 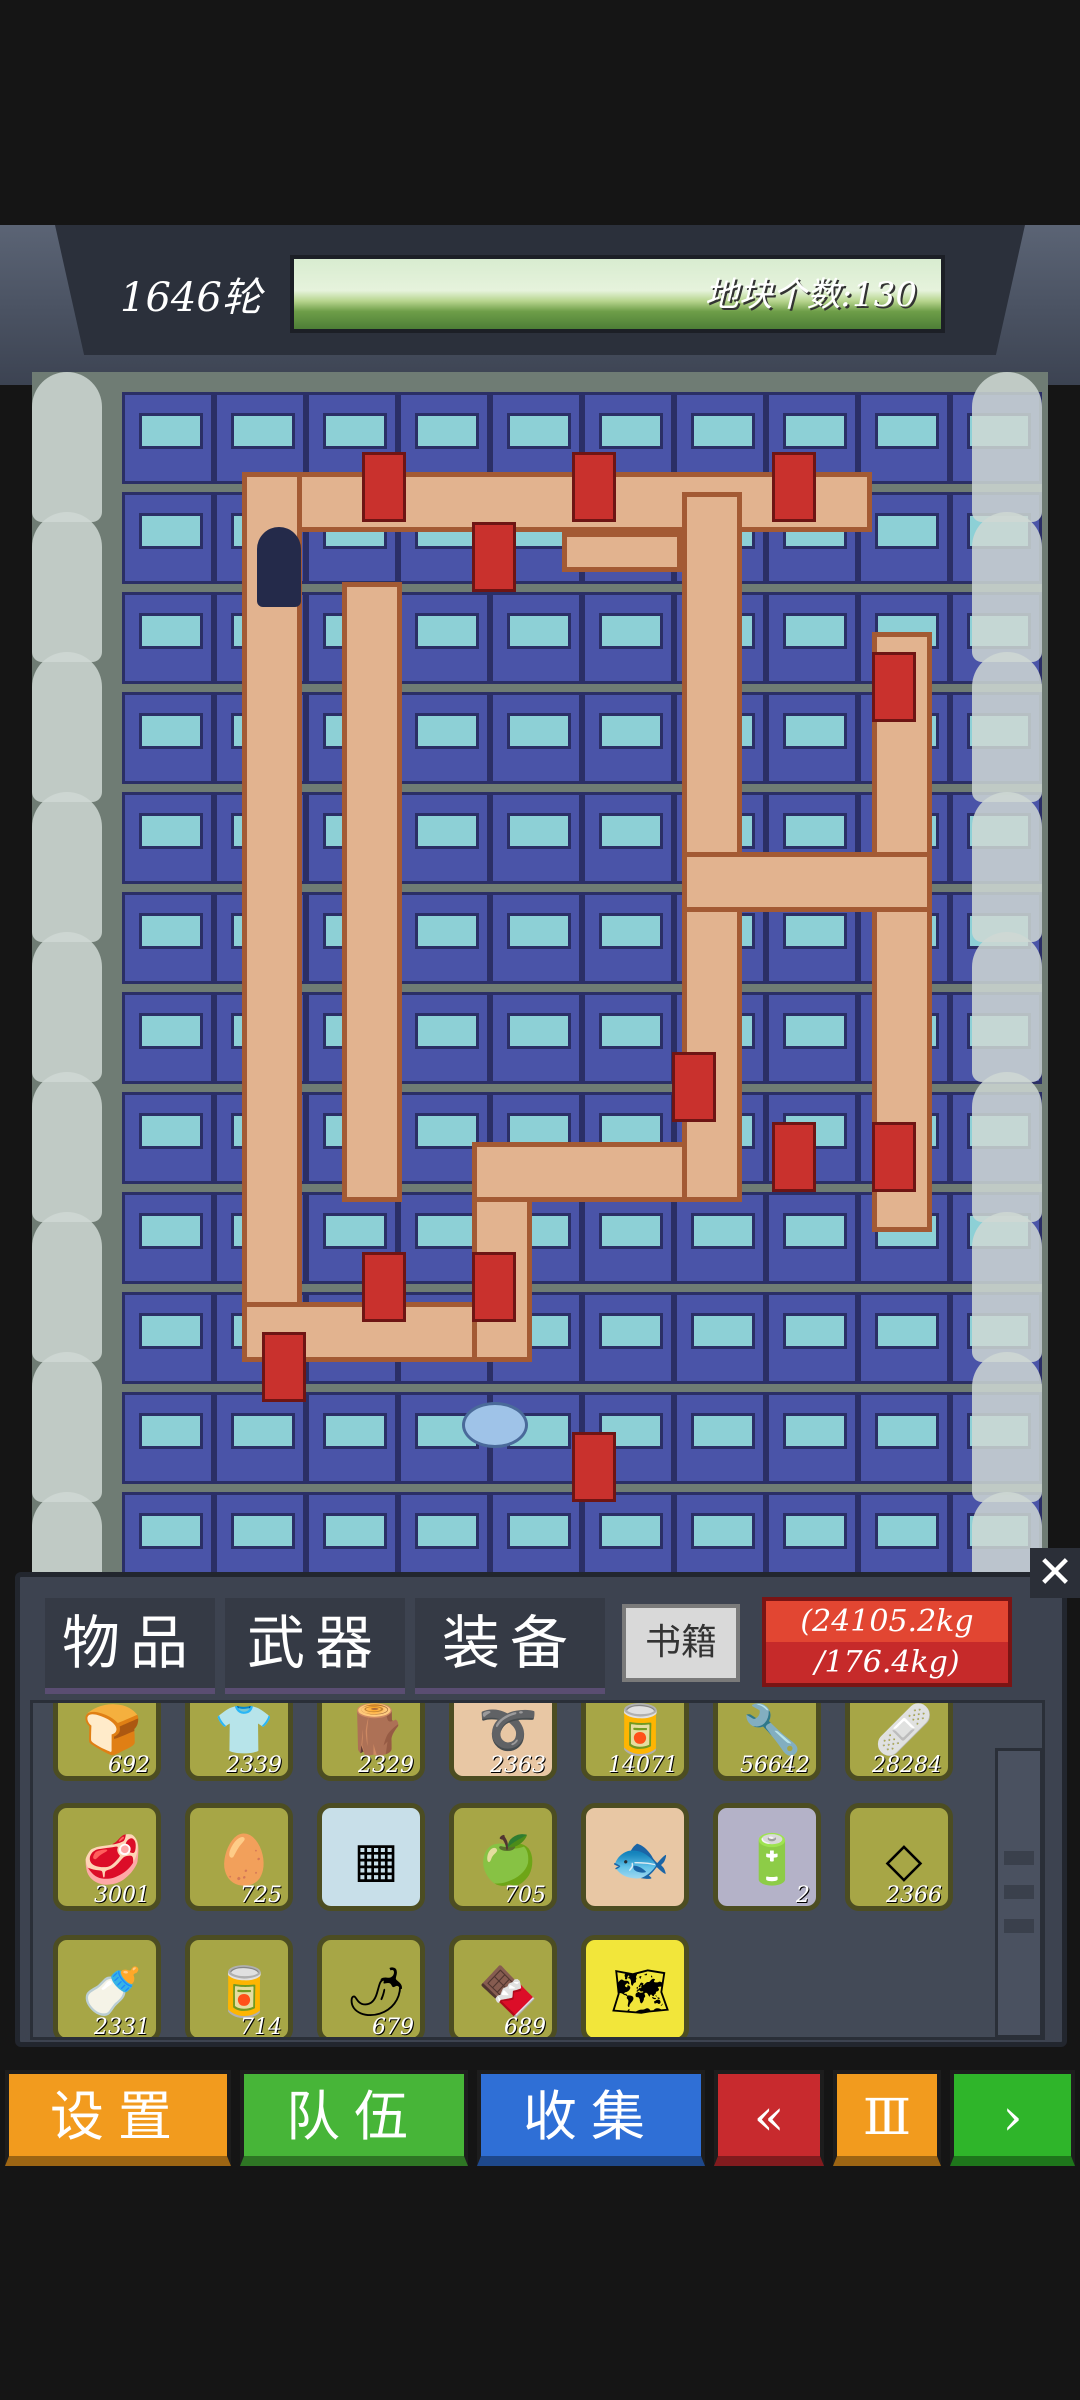 What do you see at coordinates (591, 2118) in the screenshot?
I see `collect-button: 收集` at bounding box center [591, 2118].